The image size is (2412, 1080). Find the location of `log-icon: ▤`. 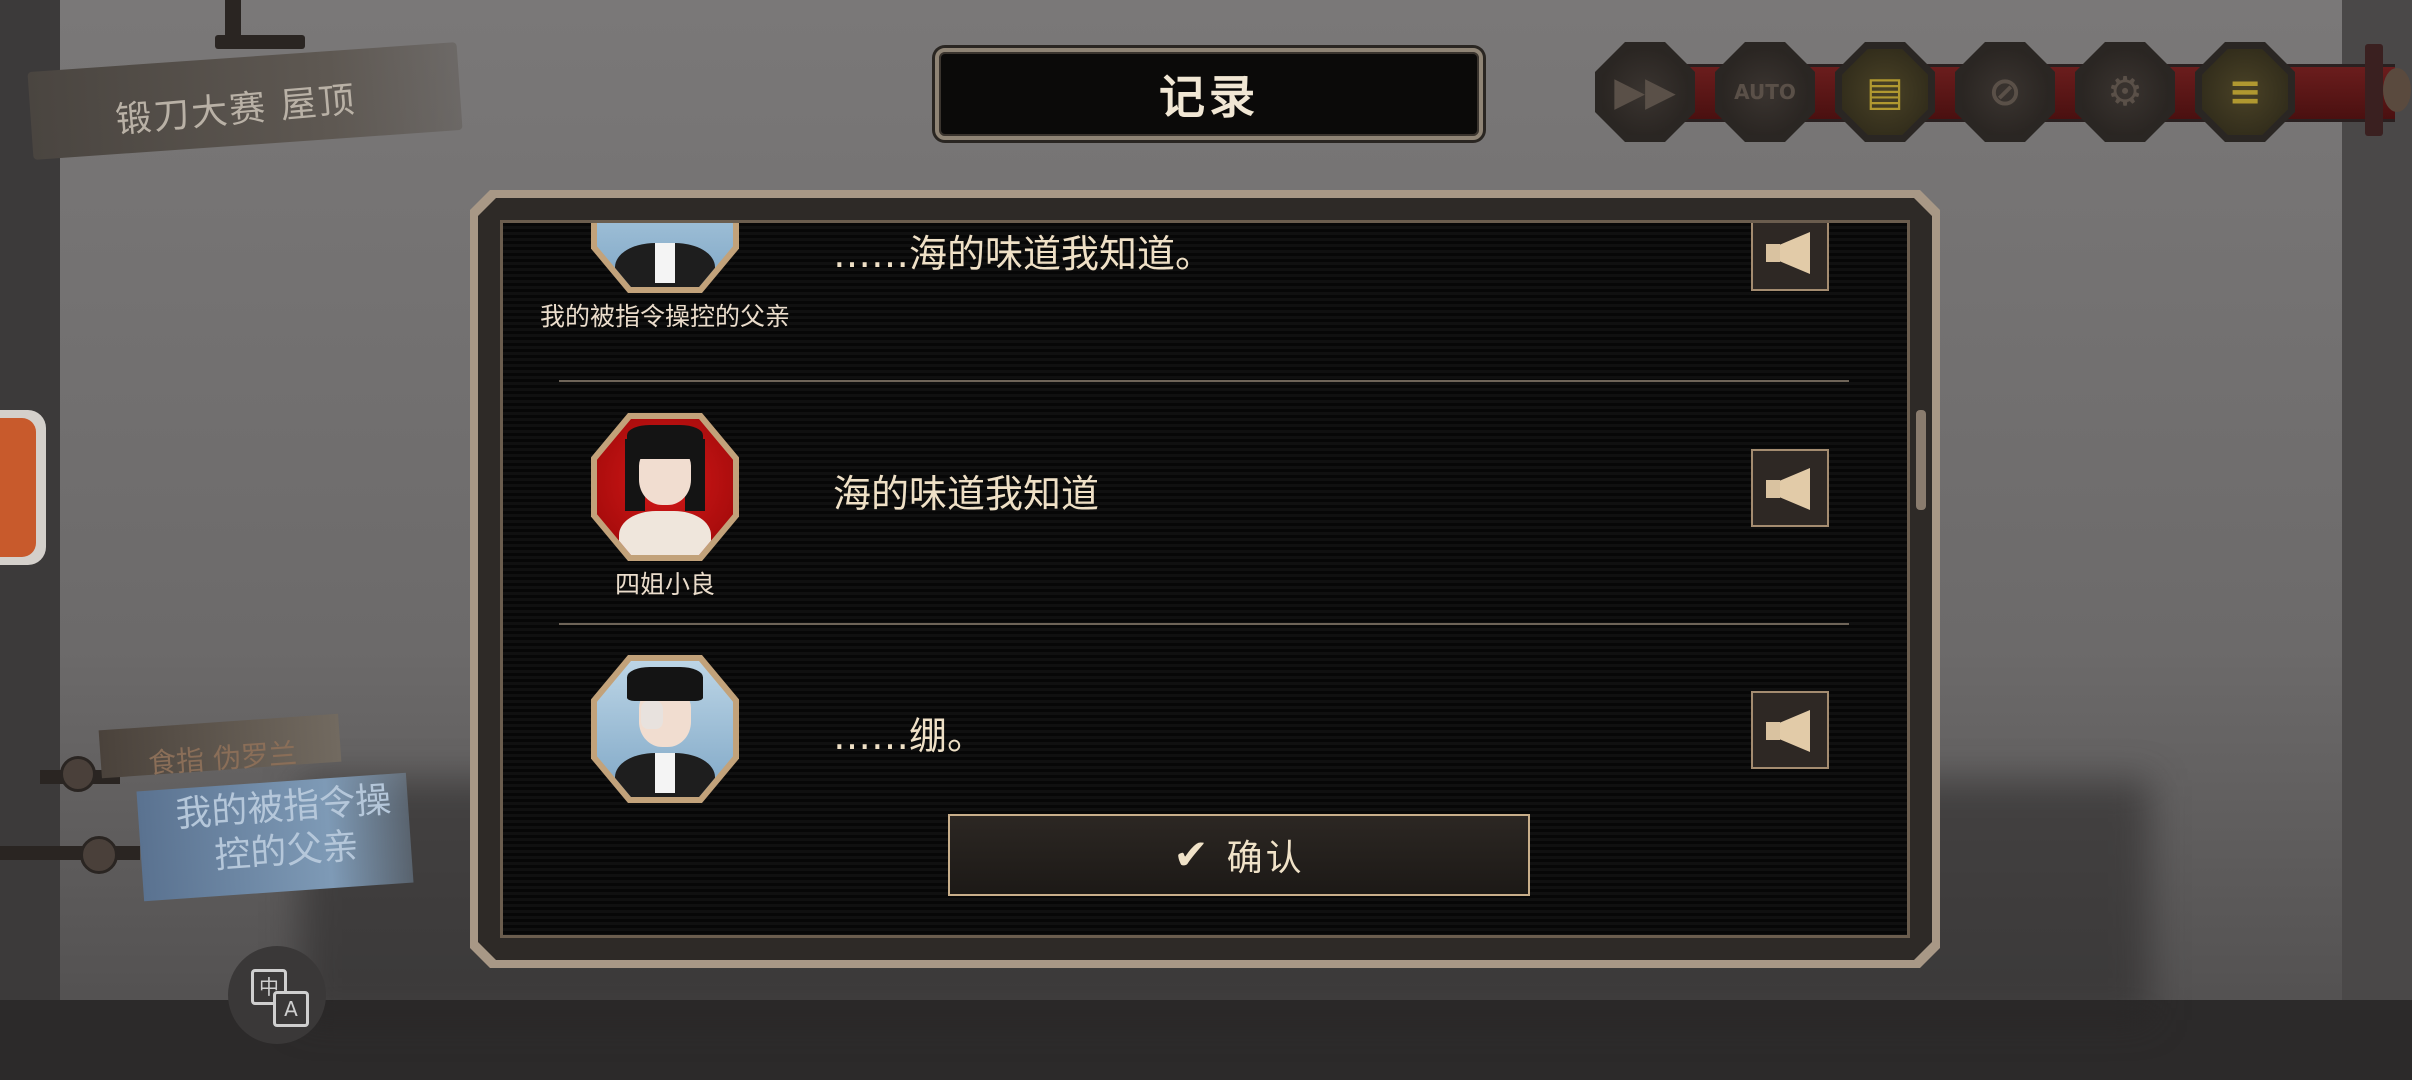

log-icon: ▤ is located at coordinates (1885, 92).